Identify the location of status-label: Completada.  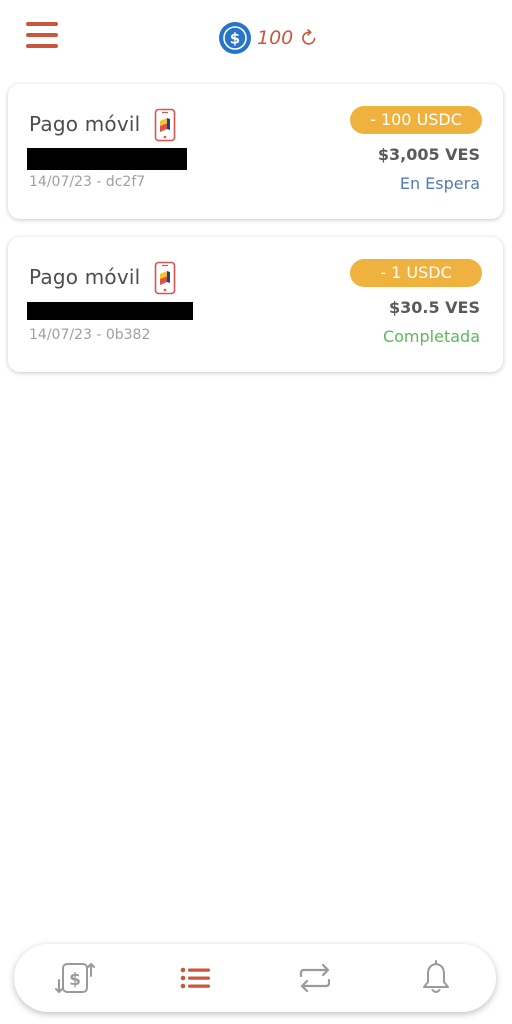
(431, 336).